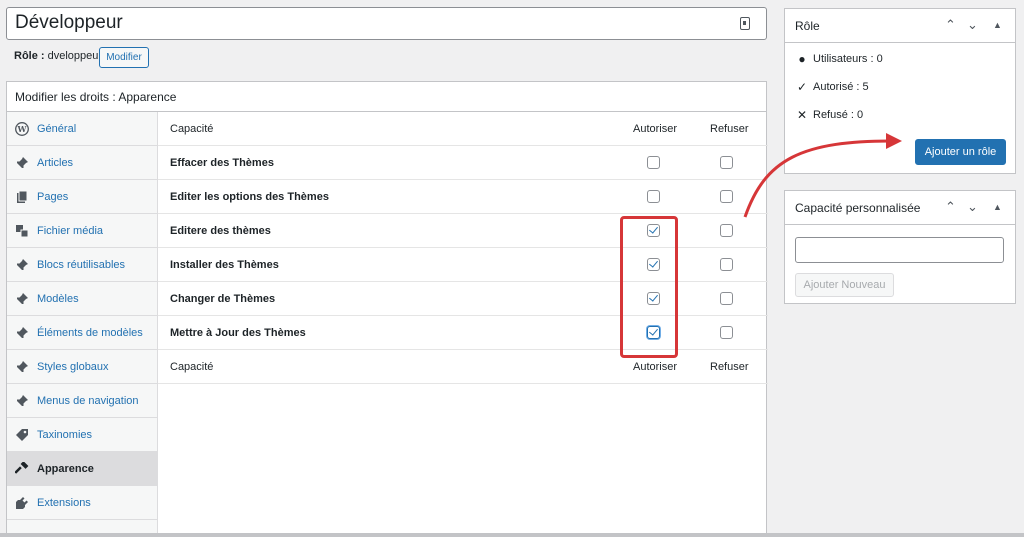 This screenshot has width=1024, height=537. What do you see at coordinates (649, 287) in the screenshot?
I see `highlight-annotation` at bounding box center [649, 287].